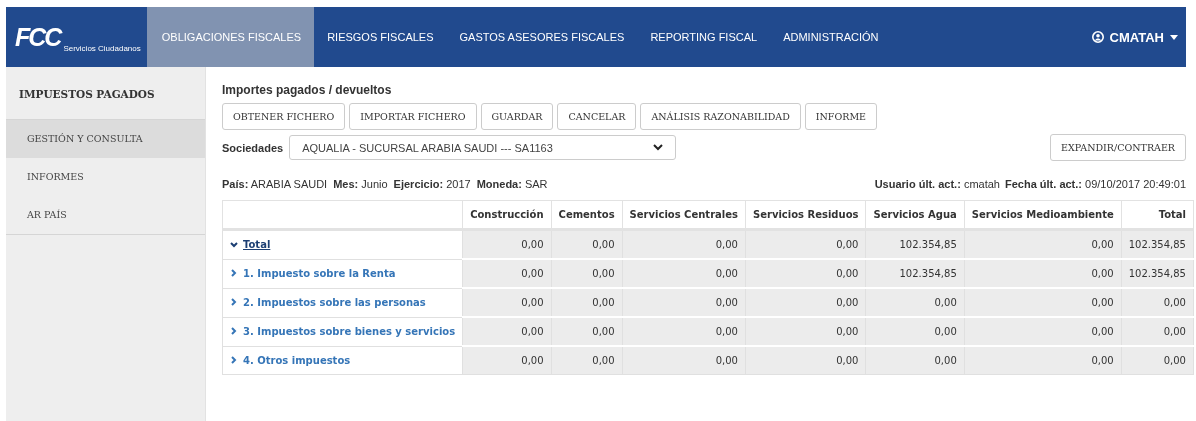 This screenshot has width=1196, height=421. What do you see at coordinates (937, 184) in the screenshot?
I see `info-text: Usuario últ. act.: cmatah` at bounding box center [937, 184].